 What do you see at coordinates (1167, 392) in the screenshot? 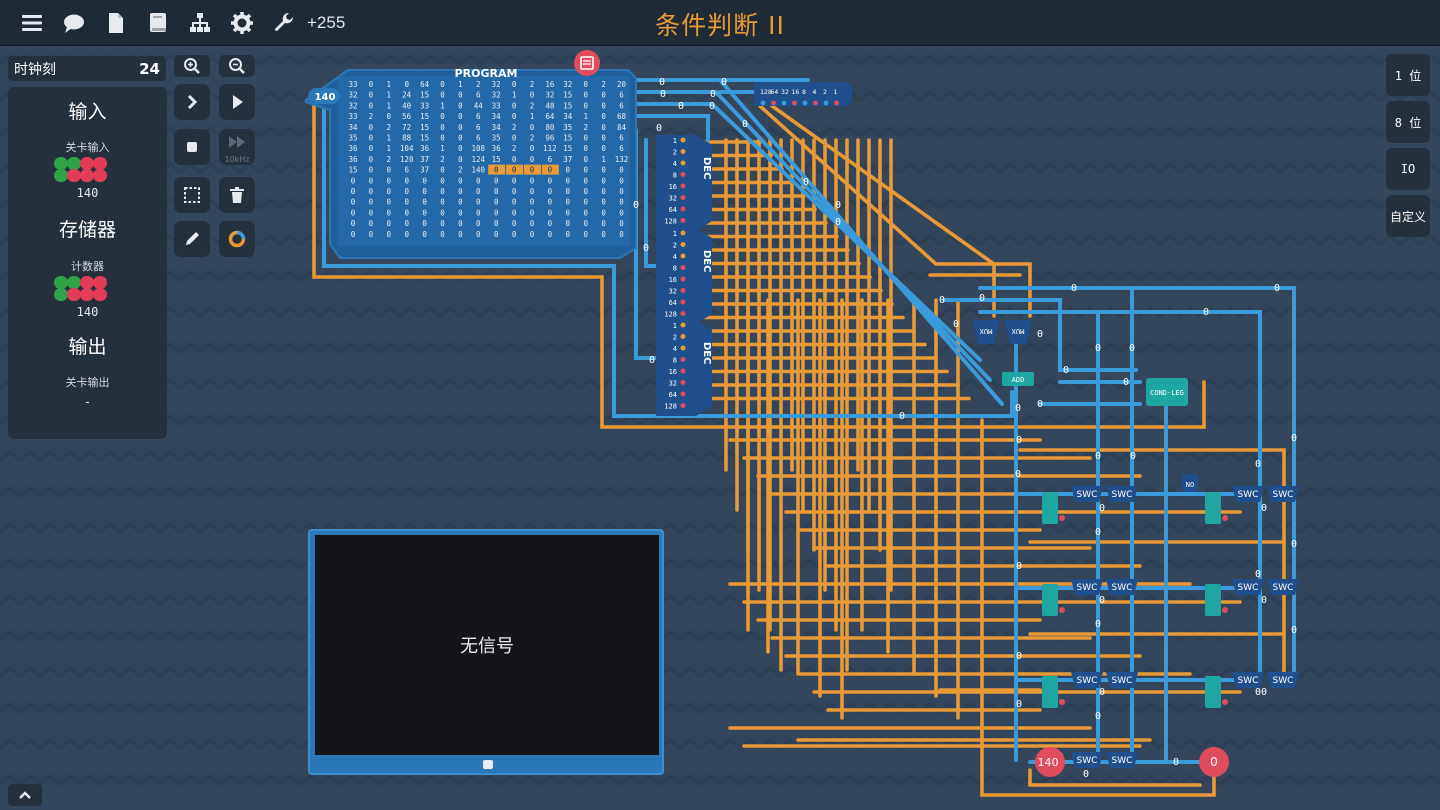
I see `cond-leg-component: COND-LEG` at bounding box center [1167, 392].